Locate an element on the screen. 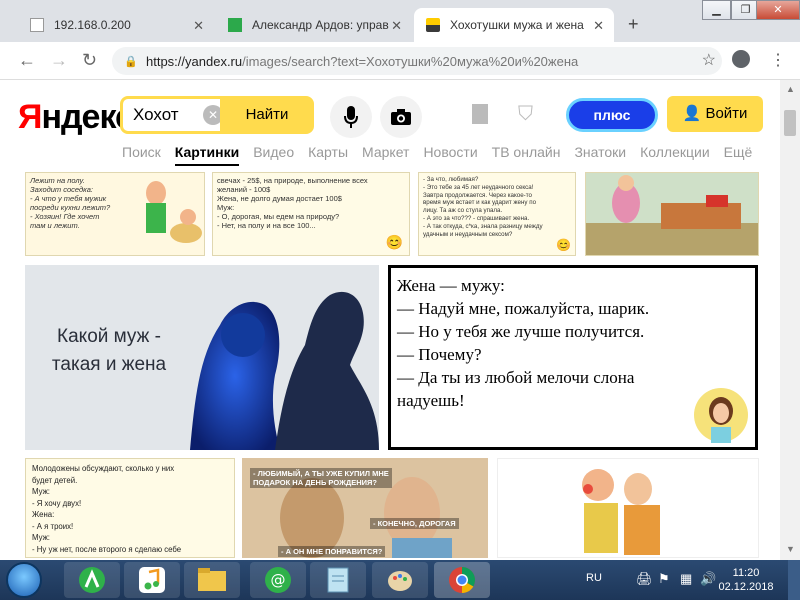 This screenshot has width=800, height=600. close-window-button: ✕ is located at coordinates (778, 10).